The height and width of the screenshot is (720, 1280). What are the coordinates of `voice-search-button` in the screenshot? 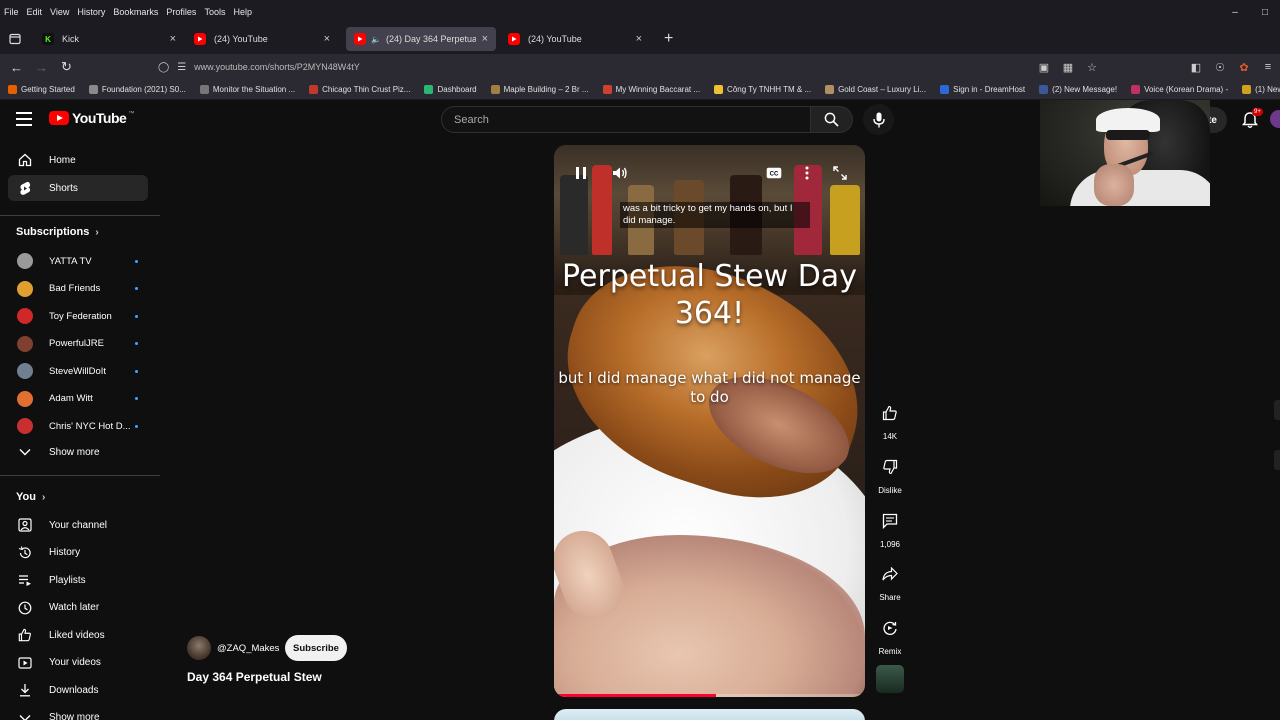 It's located at (878, 119).